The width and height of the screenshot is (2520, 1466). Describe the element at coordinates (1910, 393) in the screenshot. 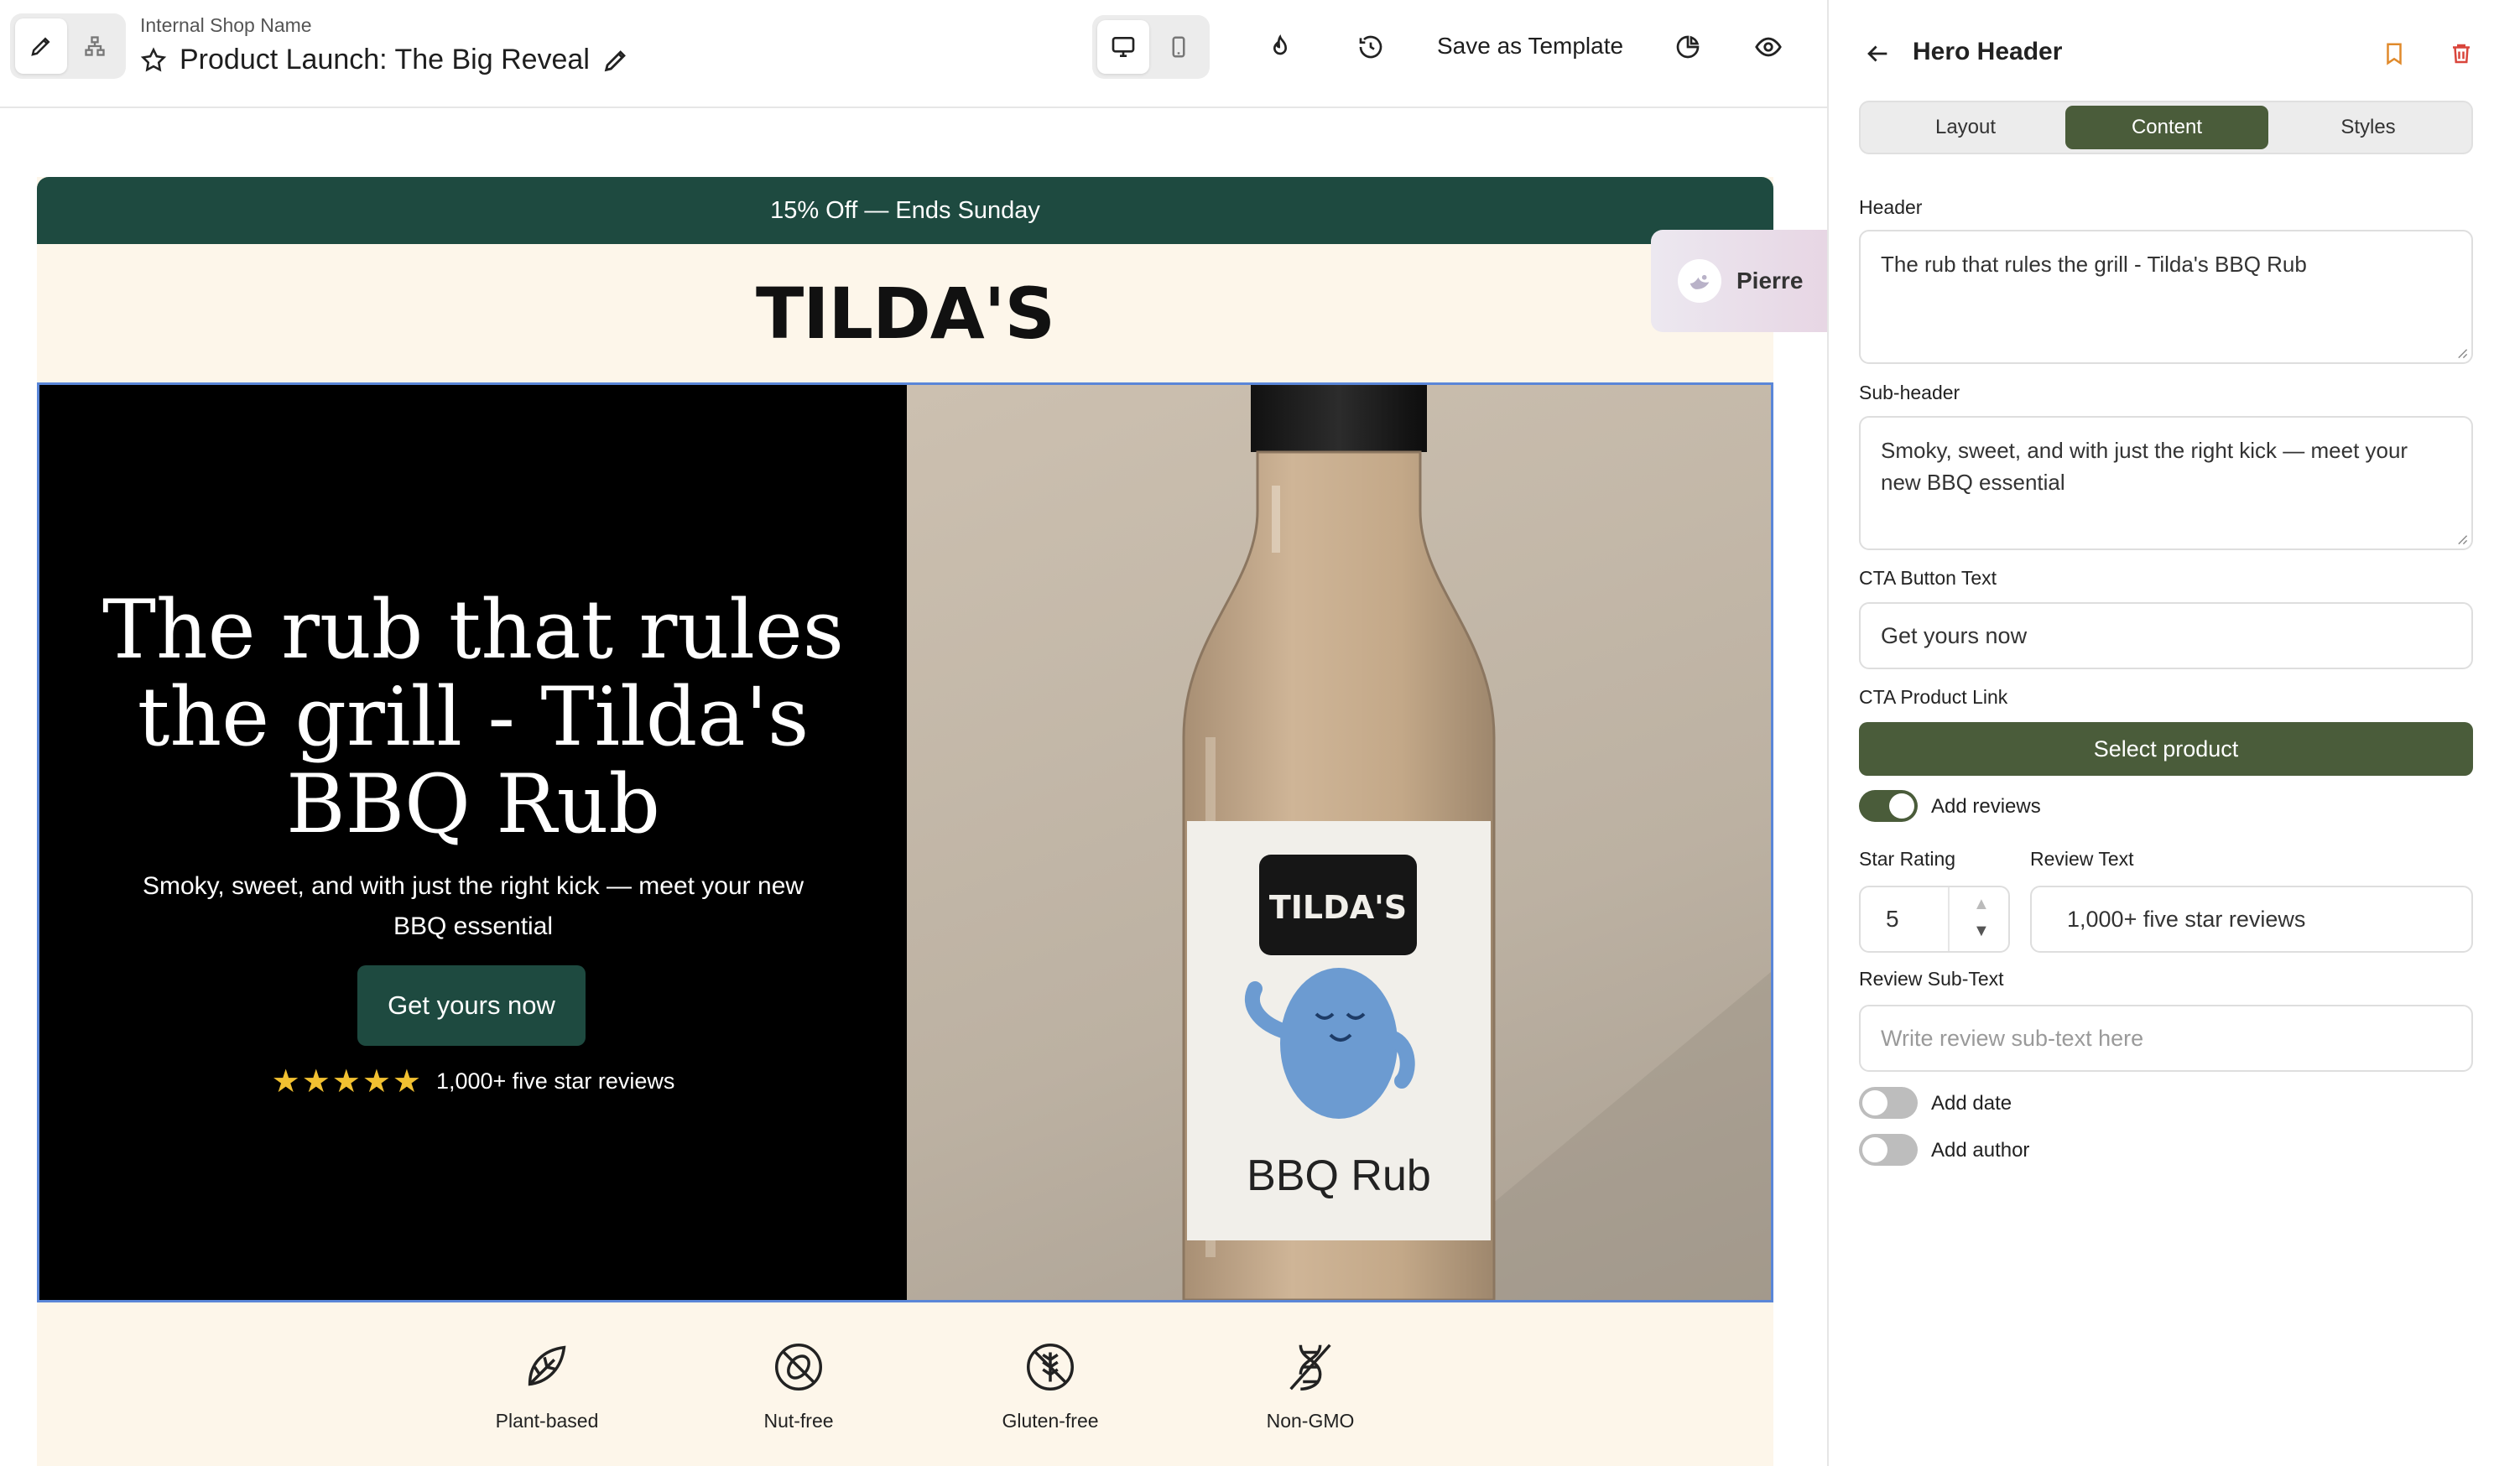

I see `subheader-field-label: Sub-header` at that location.